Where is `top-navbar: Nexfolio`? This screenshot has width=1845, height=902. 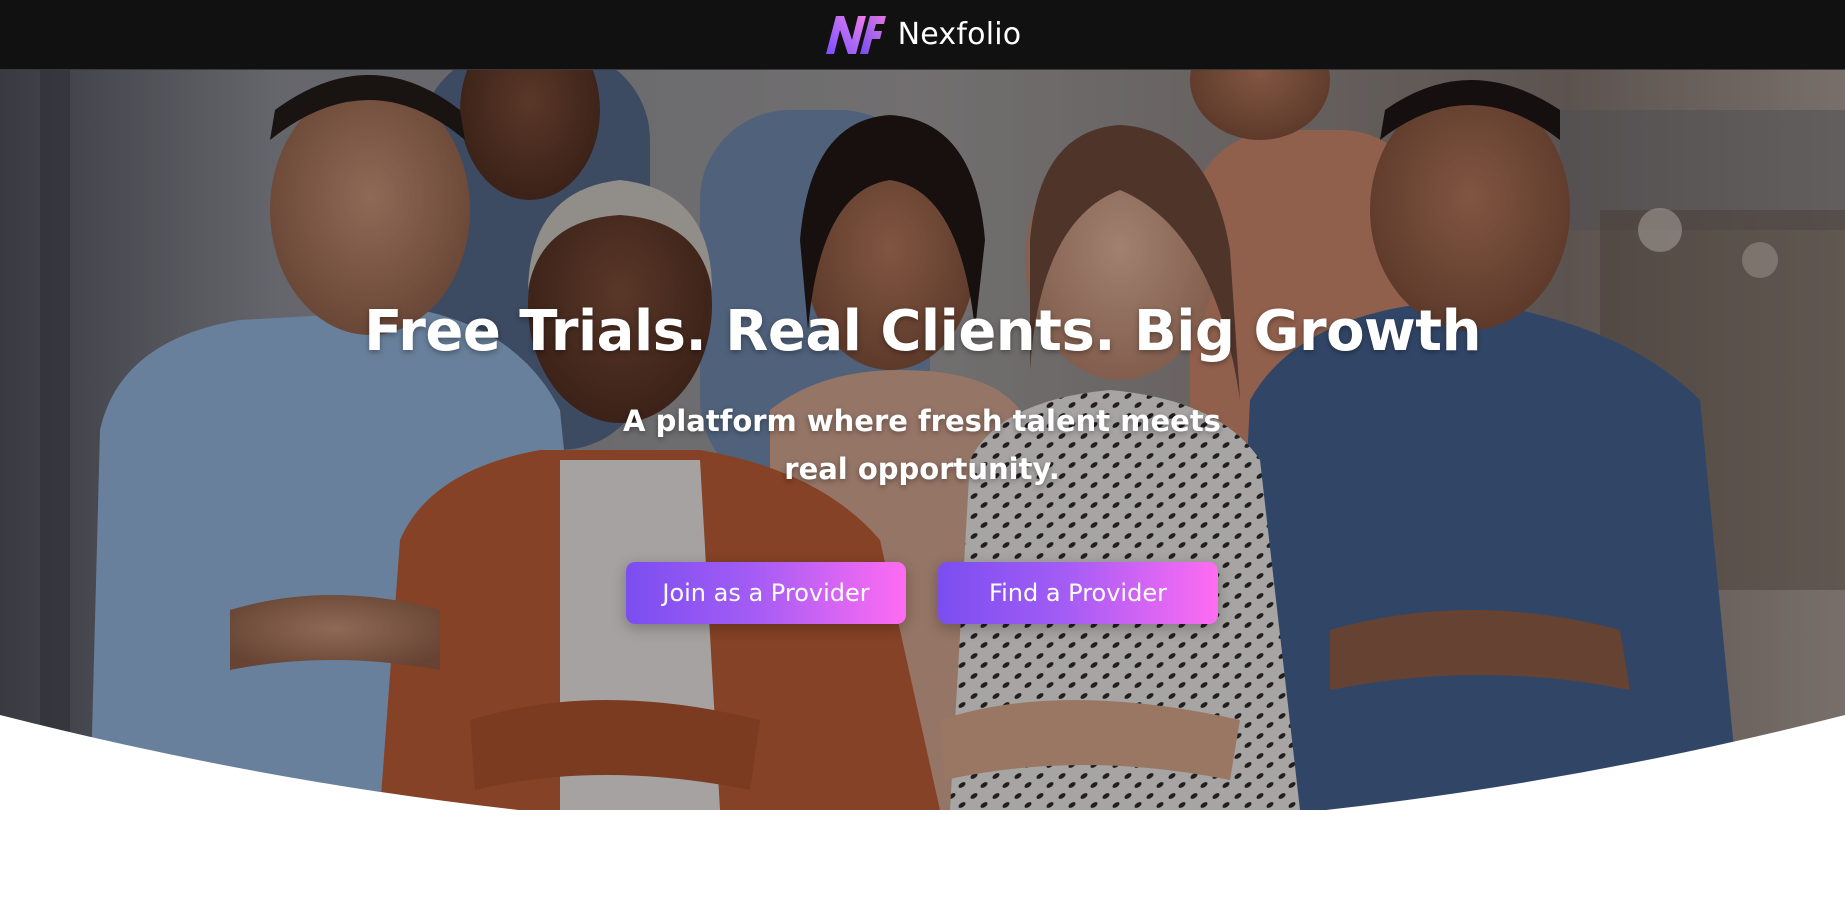
top-navbar: Nexfolio is located at coordinates (922, 35).